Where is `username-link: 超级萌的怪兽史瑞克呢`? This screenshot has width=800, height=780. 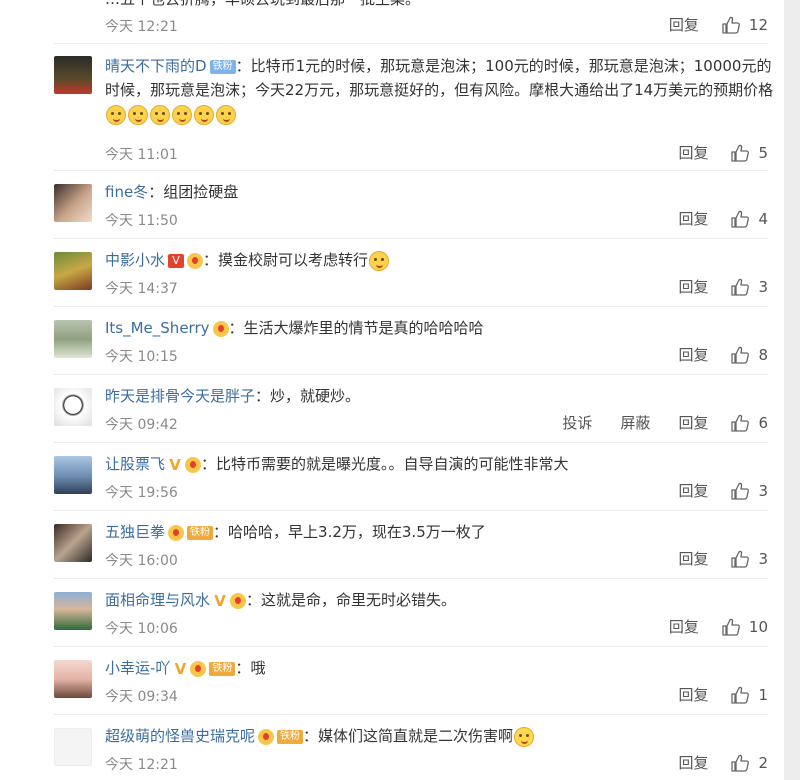
username-link: 超级萌的怪兽史瑞克呢 is located at coordinates (180, 736).